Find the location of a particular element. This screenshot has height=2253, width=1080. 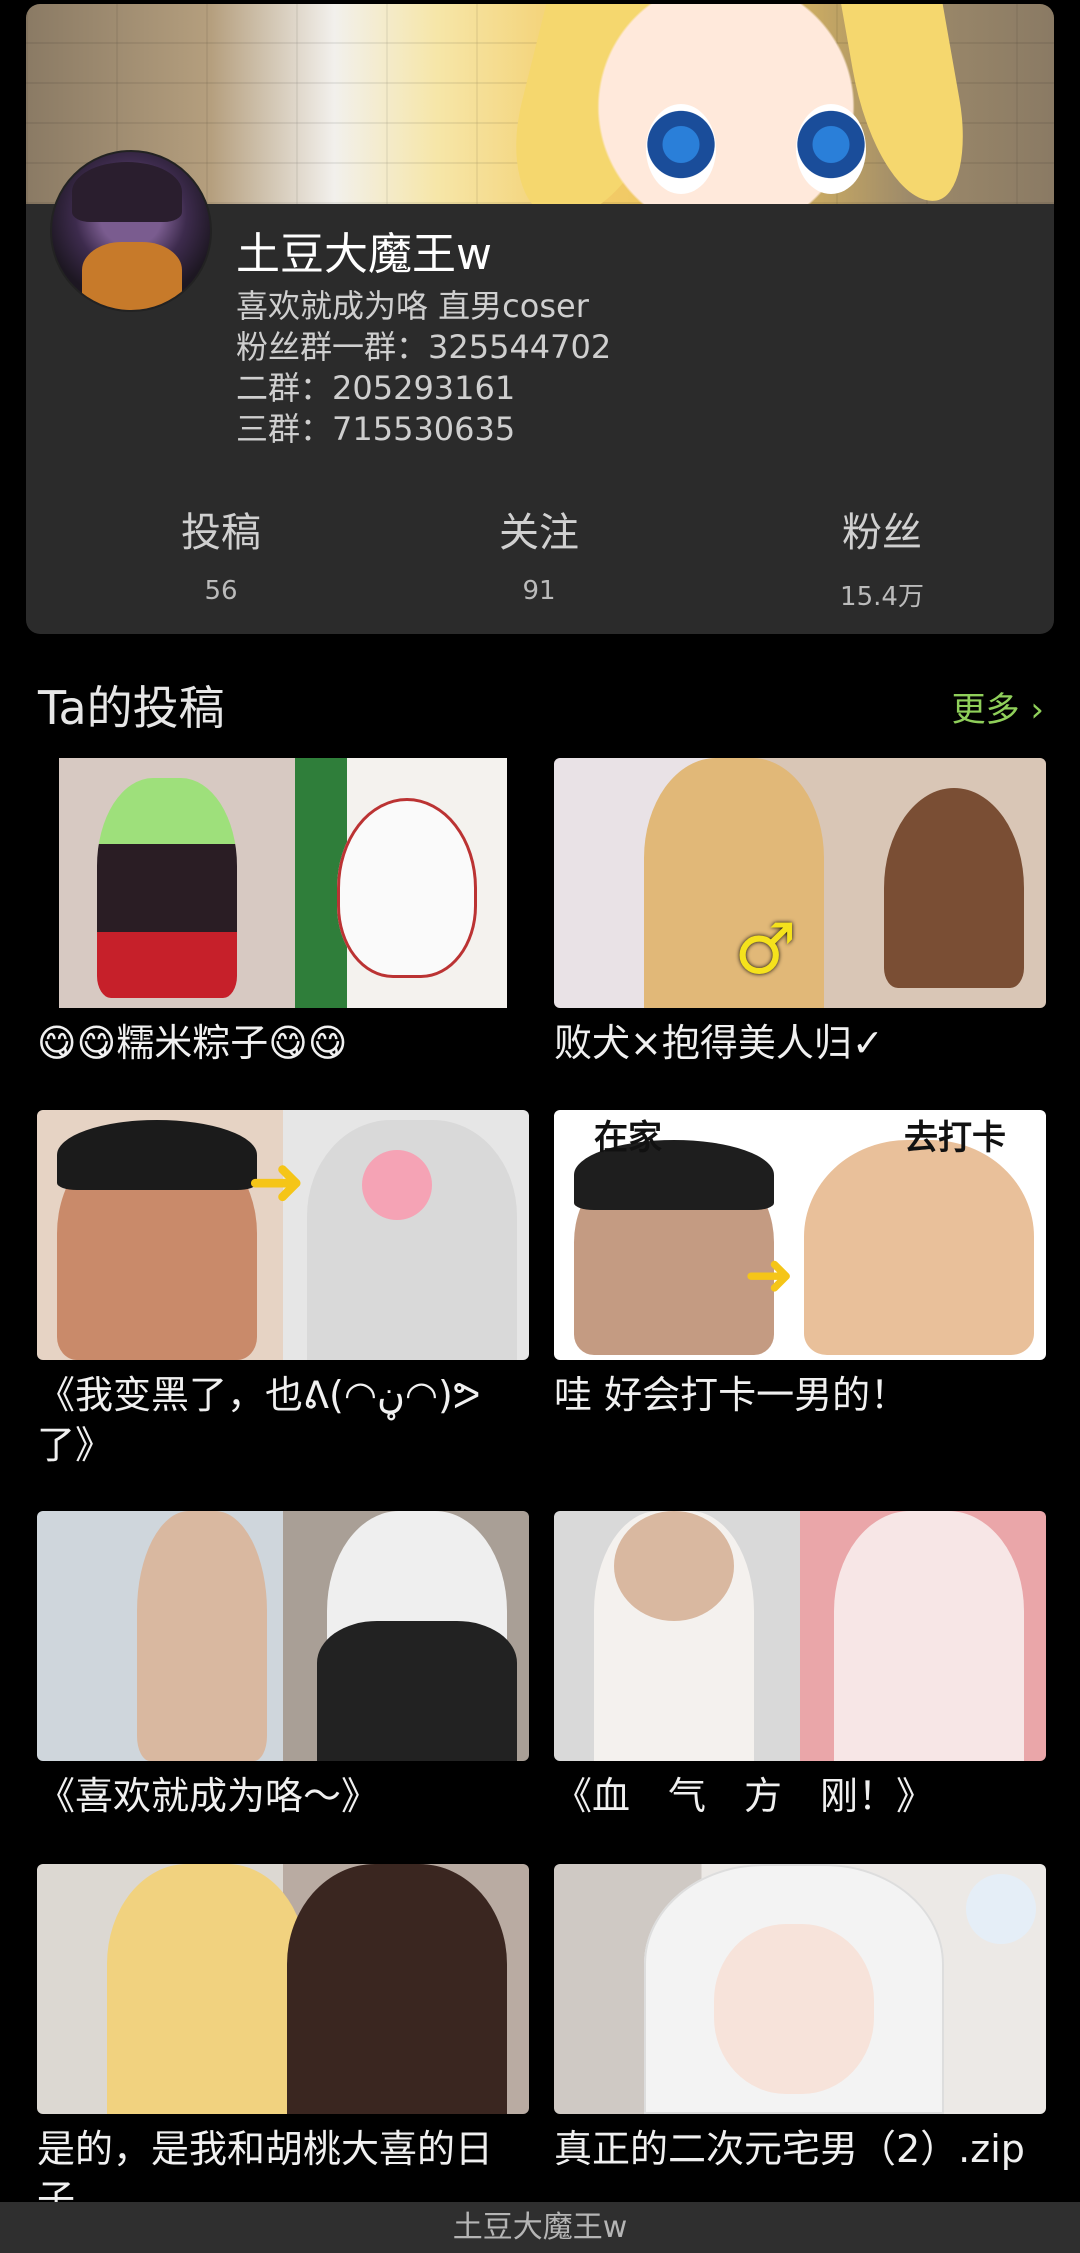

post-card: 是的，是我和胡桃大喜的日子 is located at coordinates (283, 2044).